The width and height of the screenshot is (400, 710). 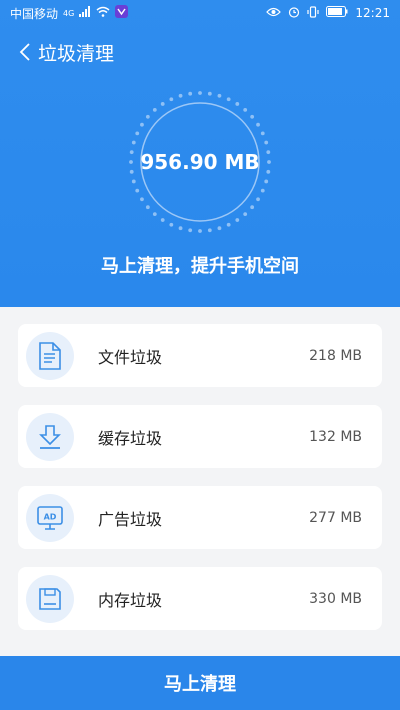 I want to click on junk-item-label: 缓存垃圾, so click(x=130, y=438).